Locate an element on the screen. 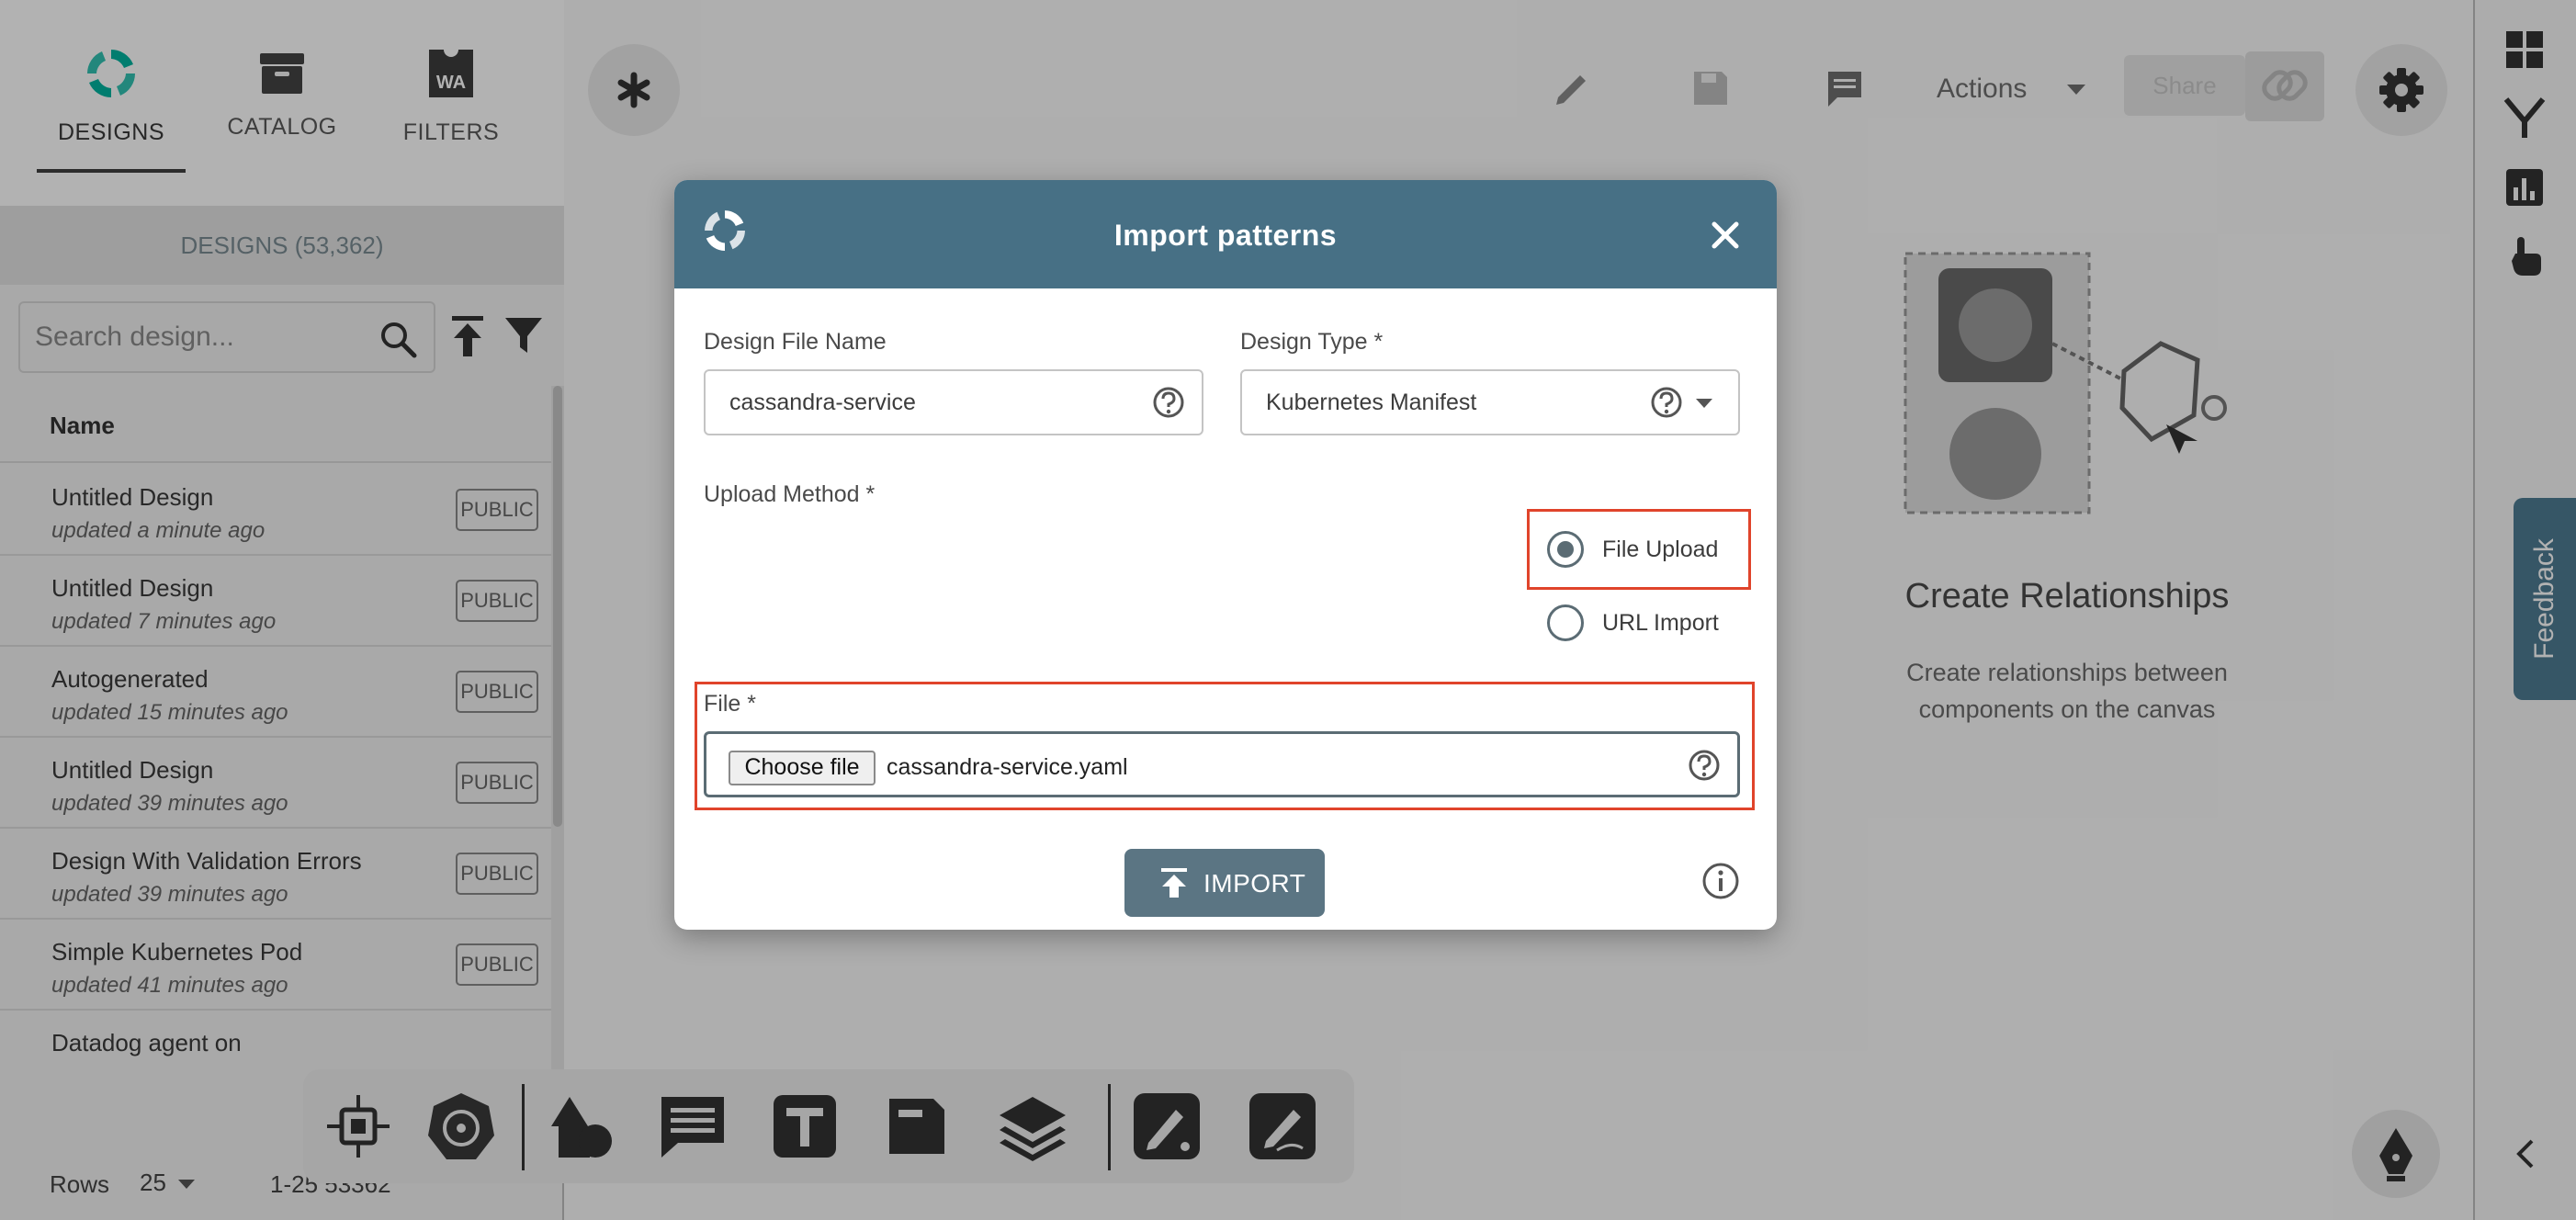  file-upload-radio is located at coordinates (1565, 549).